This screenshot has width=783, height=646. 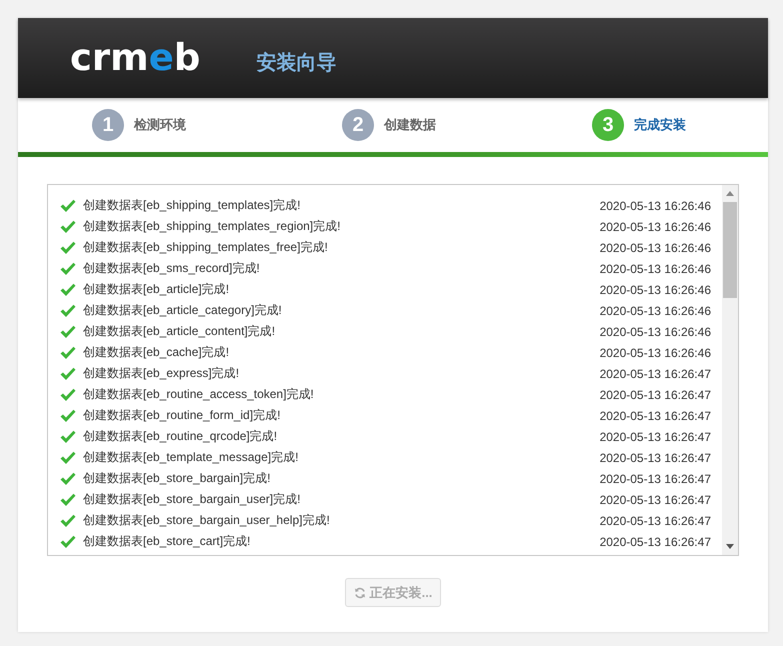 What do you see at coordinates (199, 394) in the screenshot?
I see `log-message: 创建数据表[eb_routine_access_token]完成!` at bounding box center [199, 394].